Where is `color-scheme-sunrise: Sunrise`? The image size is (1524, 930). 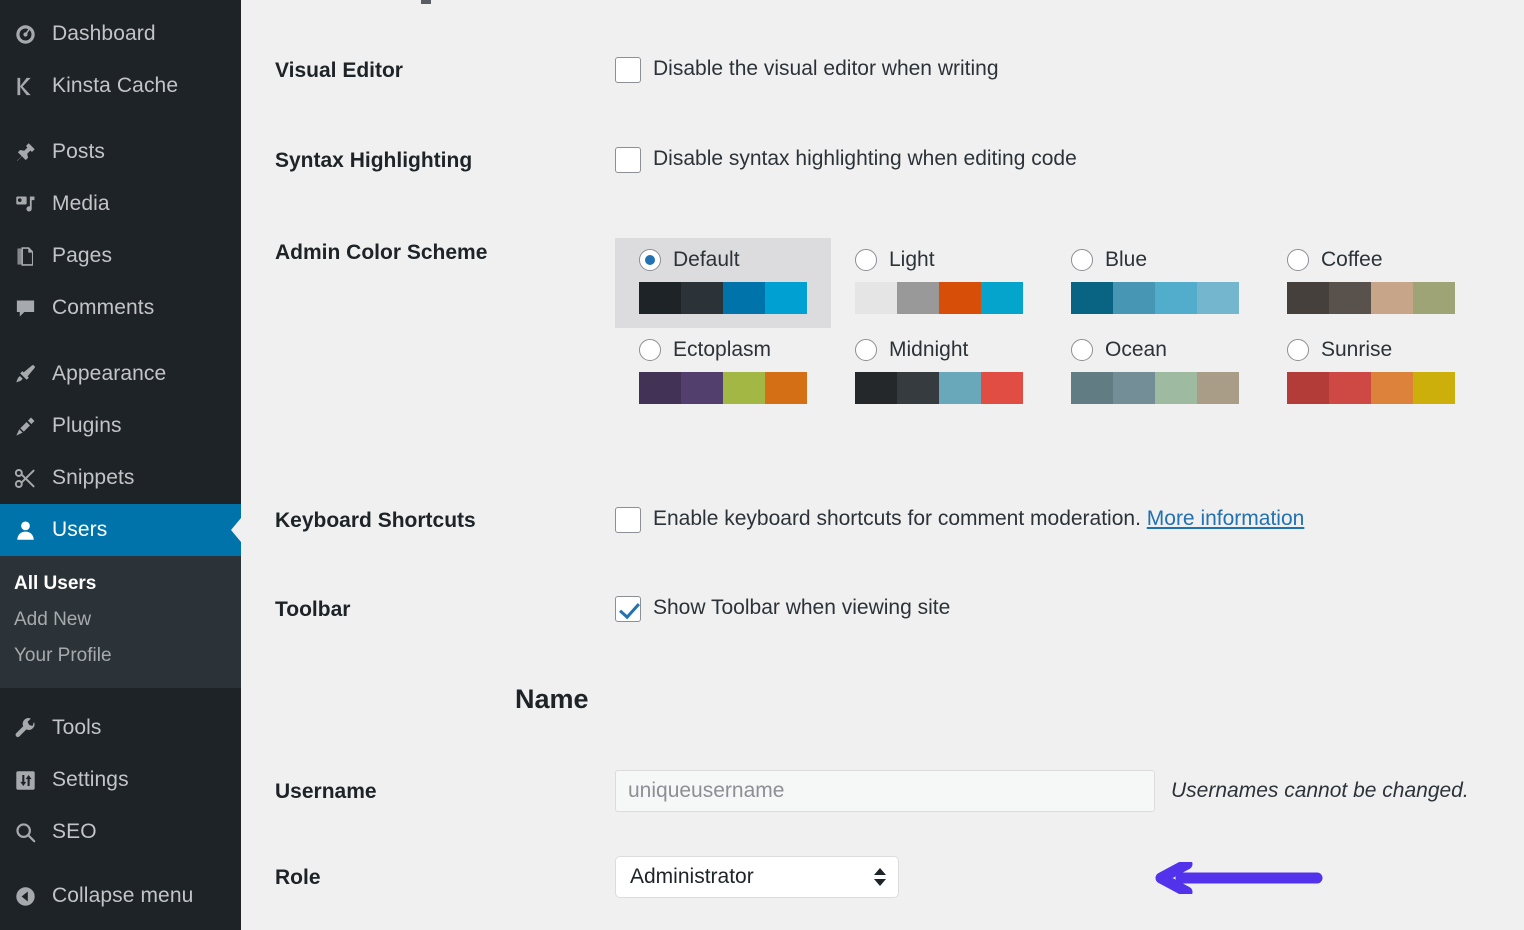 color-scheme-sunrise: Sunrise is located at coordinates (1371, 373).